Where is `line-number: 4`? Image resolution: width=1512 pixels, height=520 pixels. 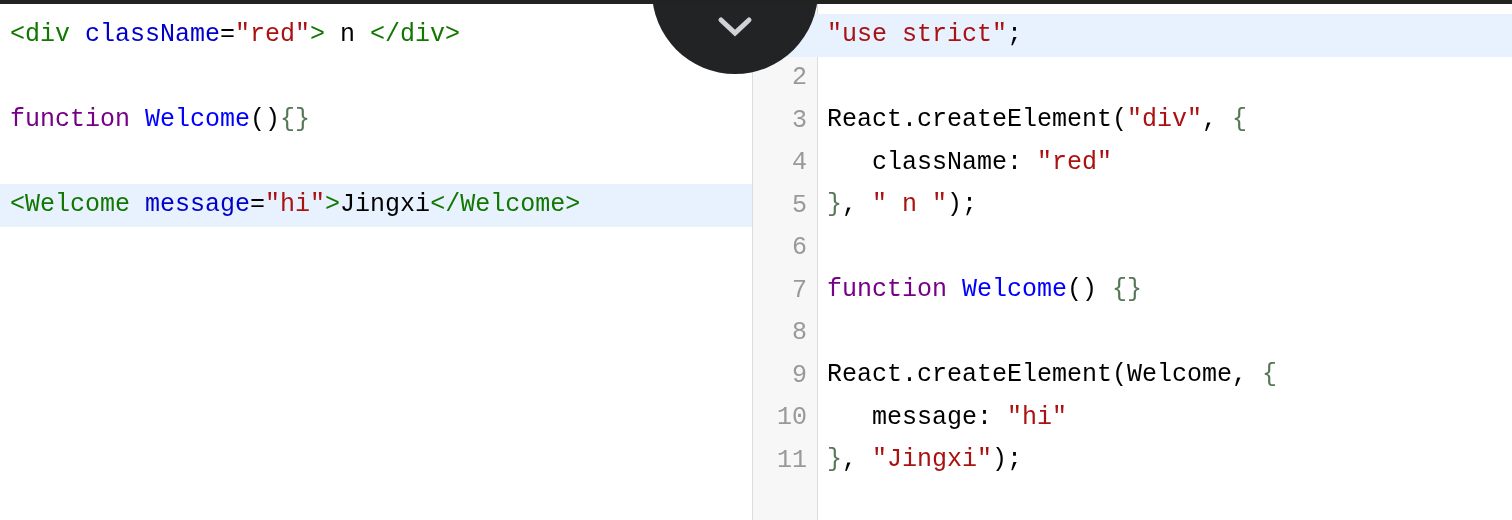 line-number: 4 is located at coordinates (799, 163).